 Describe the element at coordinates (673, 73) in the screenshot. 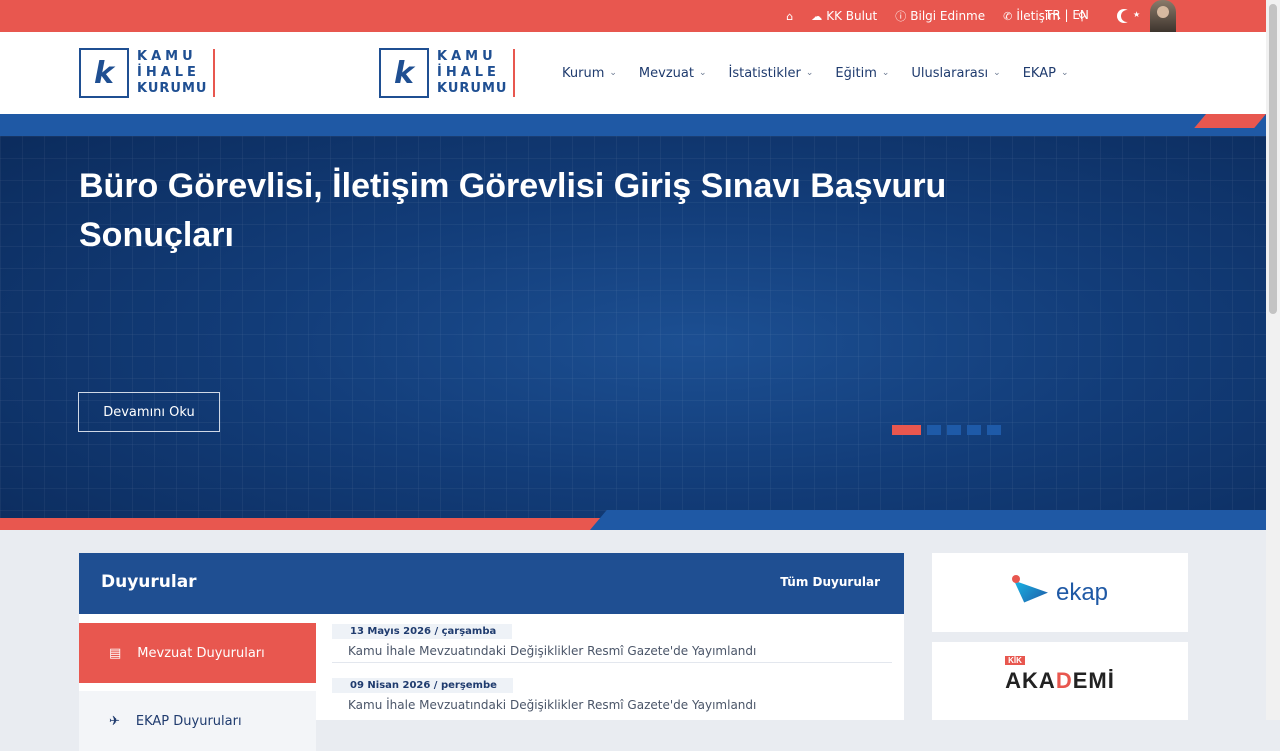

I see `nav-item-mevzuat: Mevzuat ⌄` at that location.